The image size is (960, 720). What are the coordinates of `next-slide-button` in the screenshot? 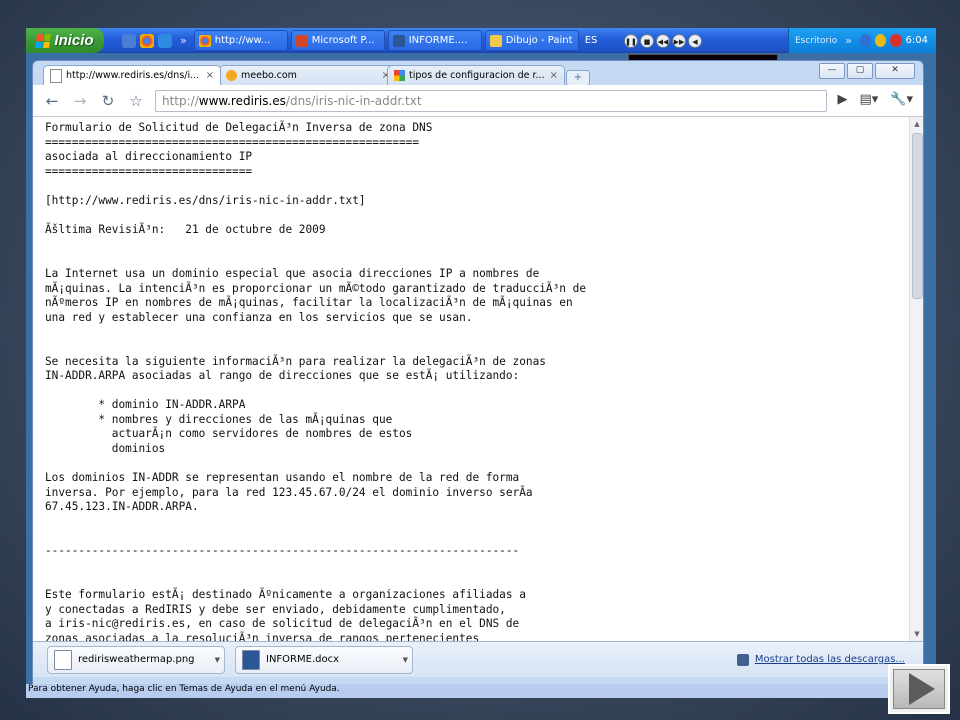 It's located at (919, 689).